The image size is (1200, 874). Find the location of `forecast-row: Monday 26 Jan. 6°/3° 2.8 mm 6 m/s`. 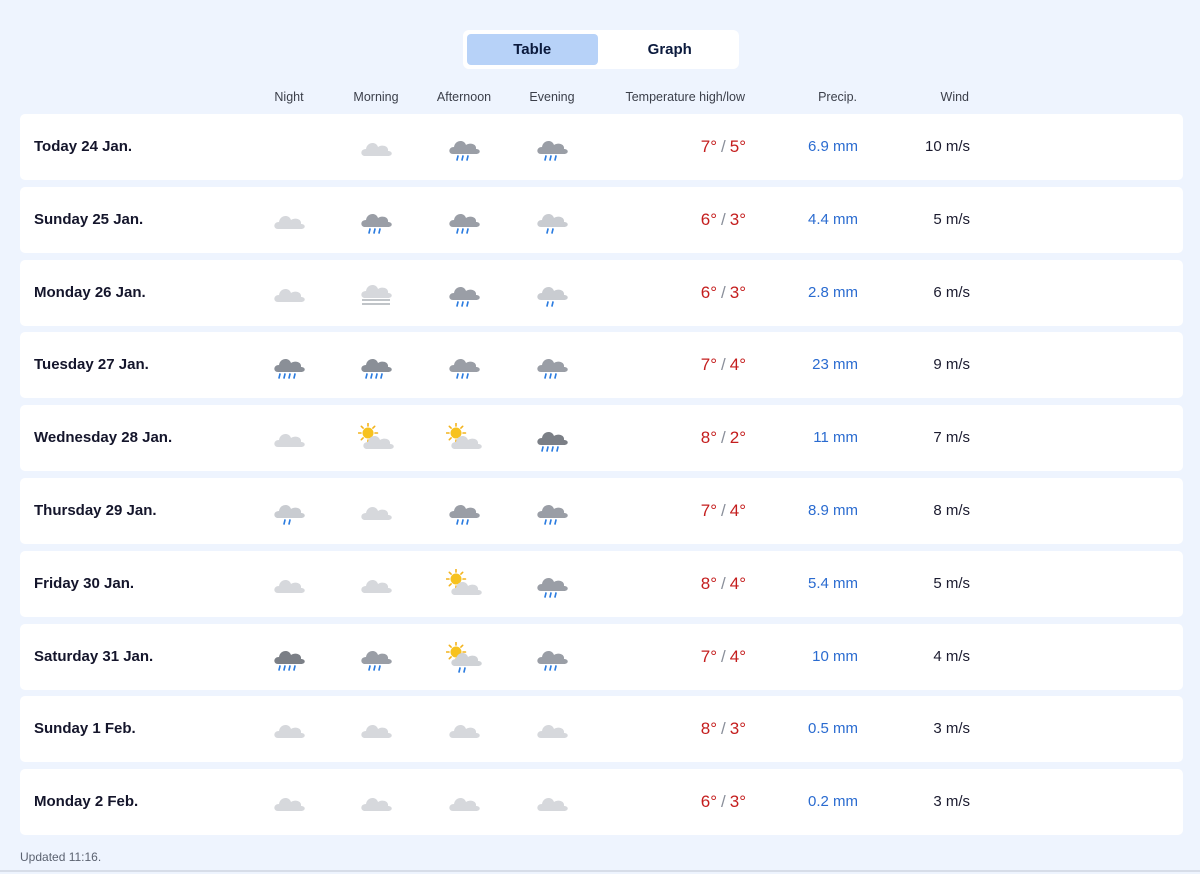

forecast-row: Monday 26 Jan. 6°/3° 2.8 mm 6 m/s is located at coordinates (601, 292).